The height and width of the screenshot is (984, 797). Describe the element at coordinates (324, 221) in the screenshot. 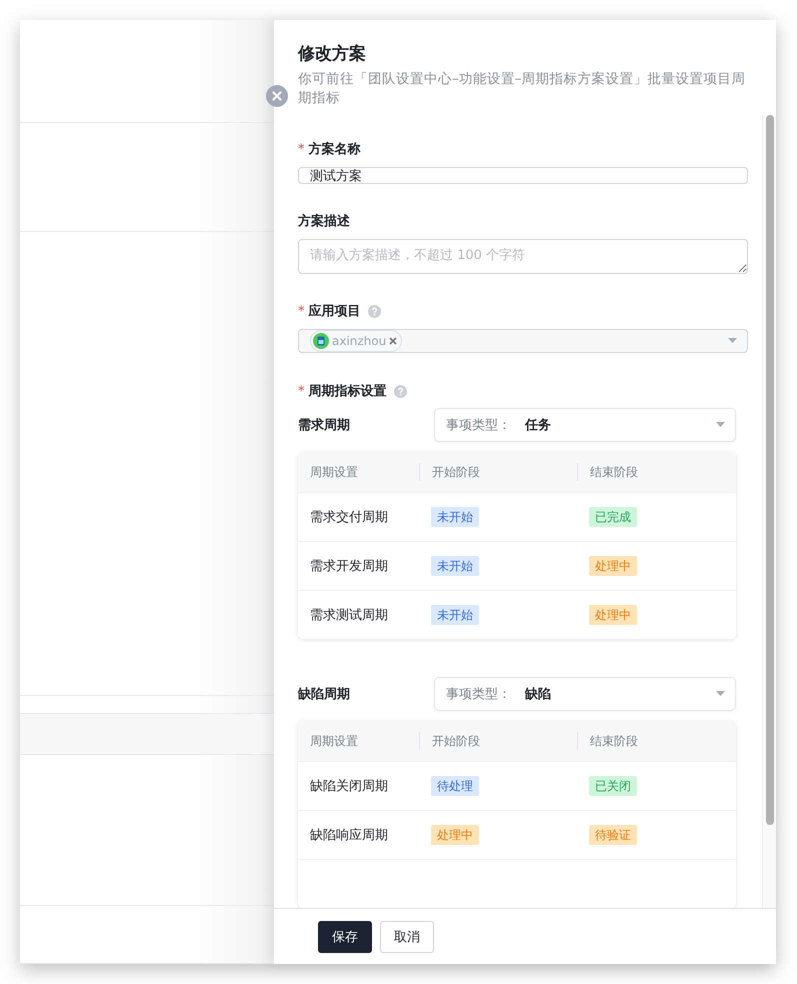

I see `field-label: 方案描述` at that location.